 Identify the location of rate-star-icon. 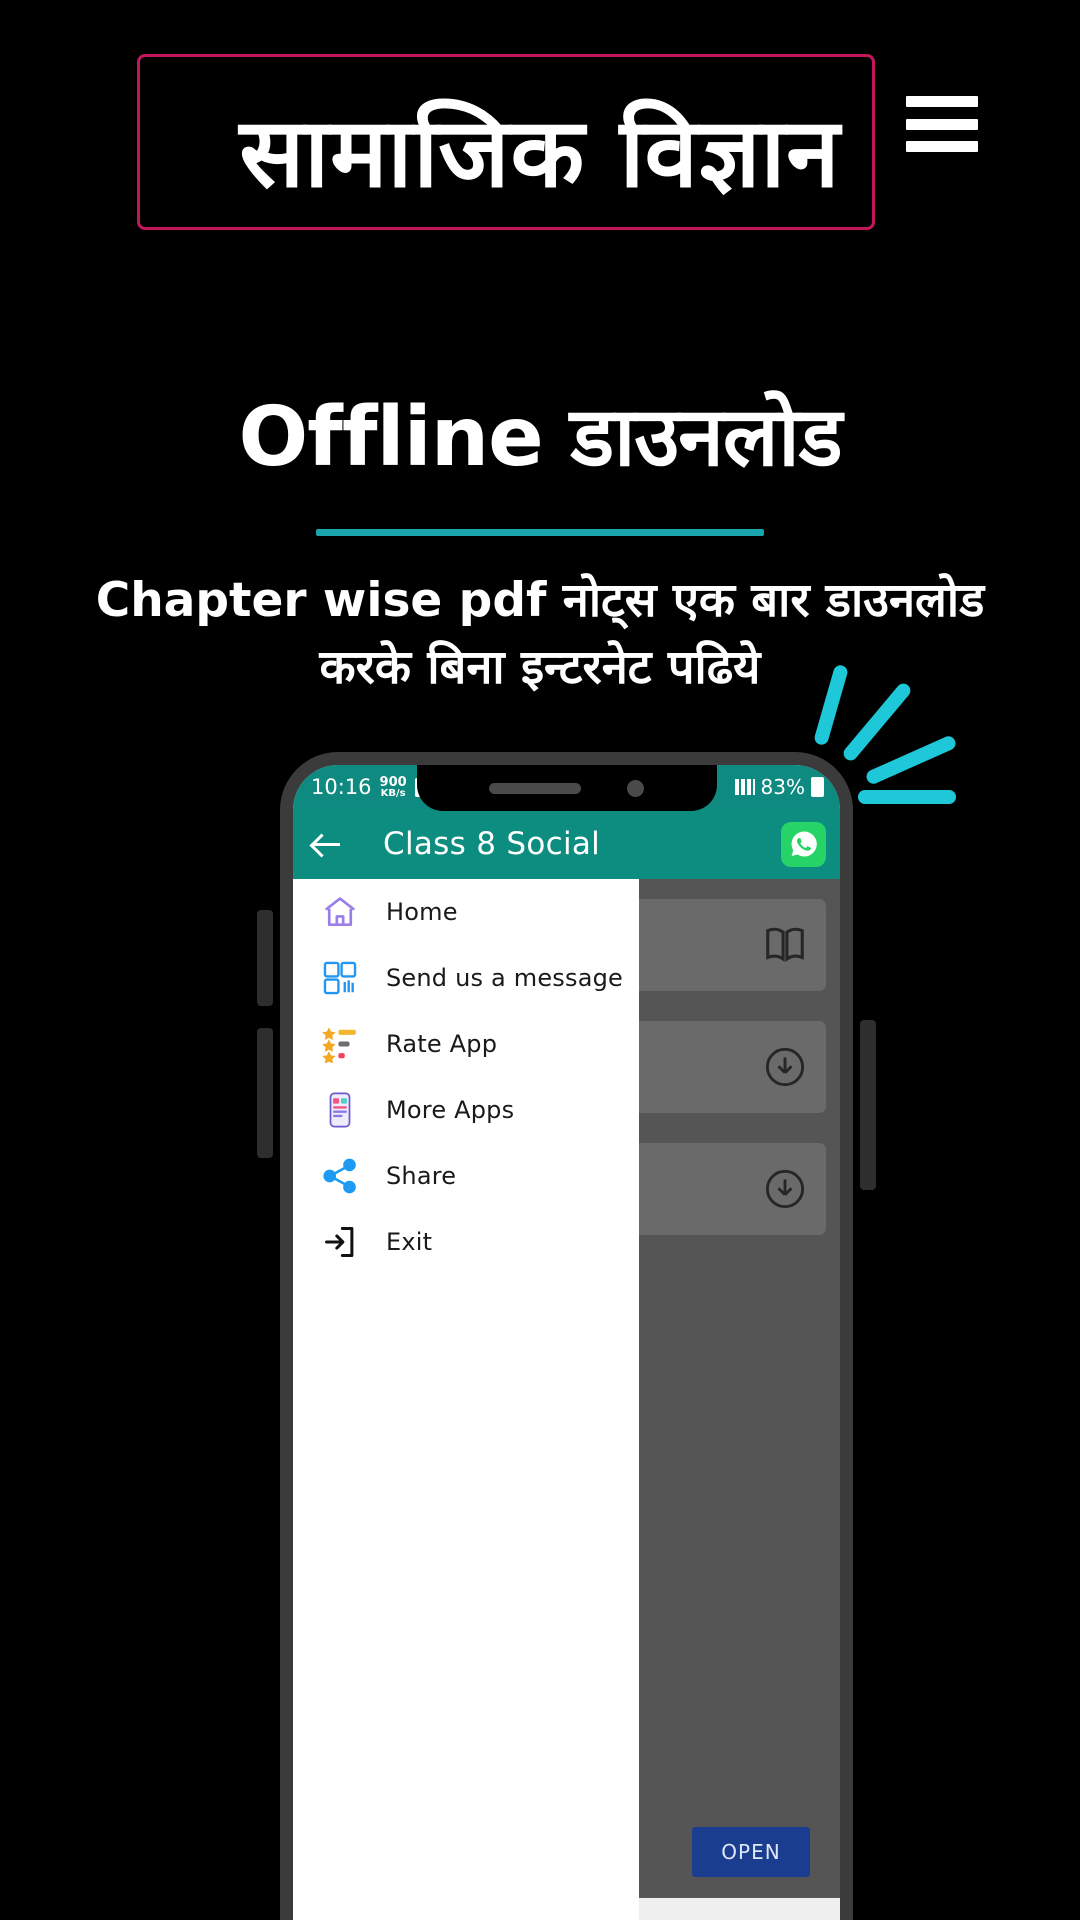
(340, 1044).